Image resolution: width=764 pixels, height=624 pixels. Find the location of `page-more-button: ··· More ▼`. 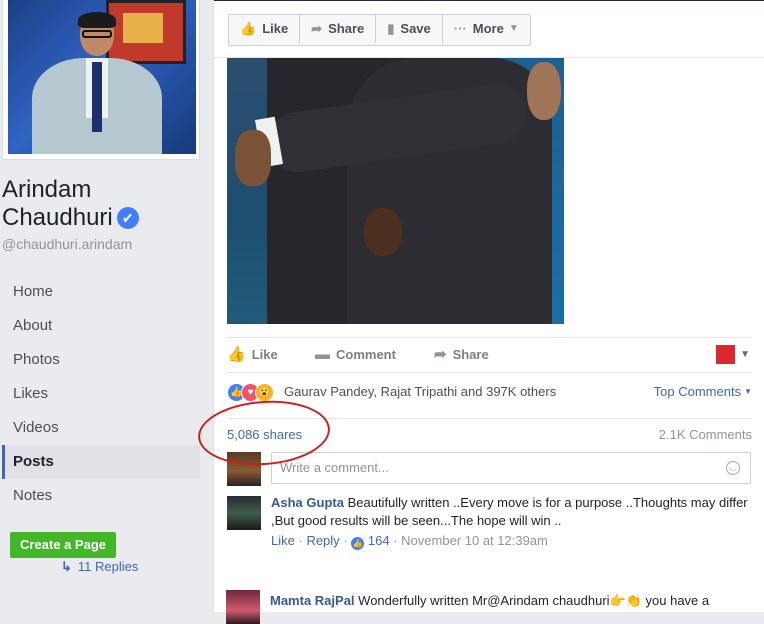

page-more-button: ··· More ▼ is located at coordinates (486, 29).